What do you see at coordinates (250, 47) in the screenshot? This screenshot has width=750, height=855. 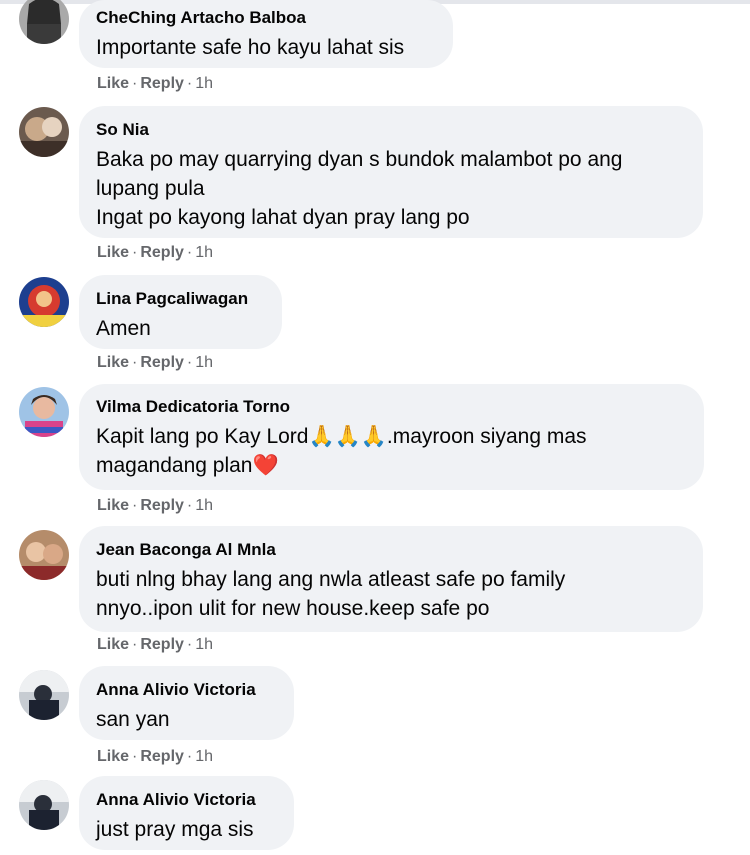 I see `comment-text: Importante safe ho kayu lahat sis` at bounding box center [250, 47].